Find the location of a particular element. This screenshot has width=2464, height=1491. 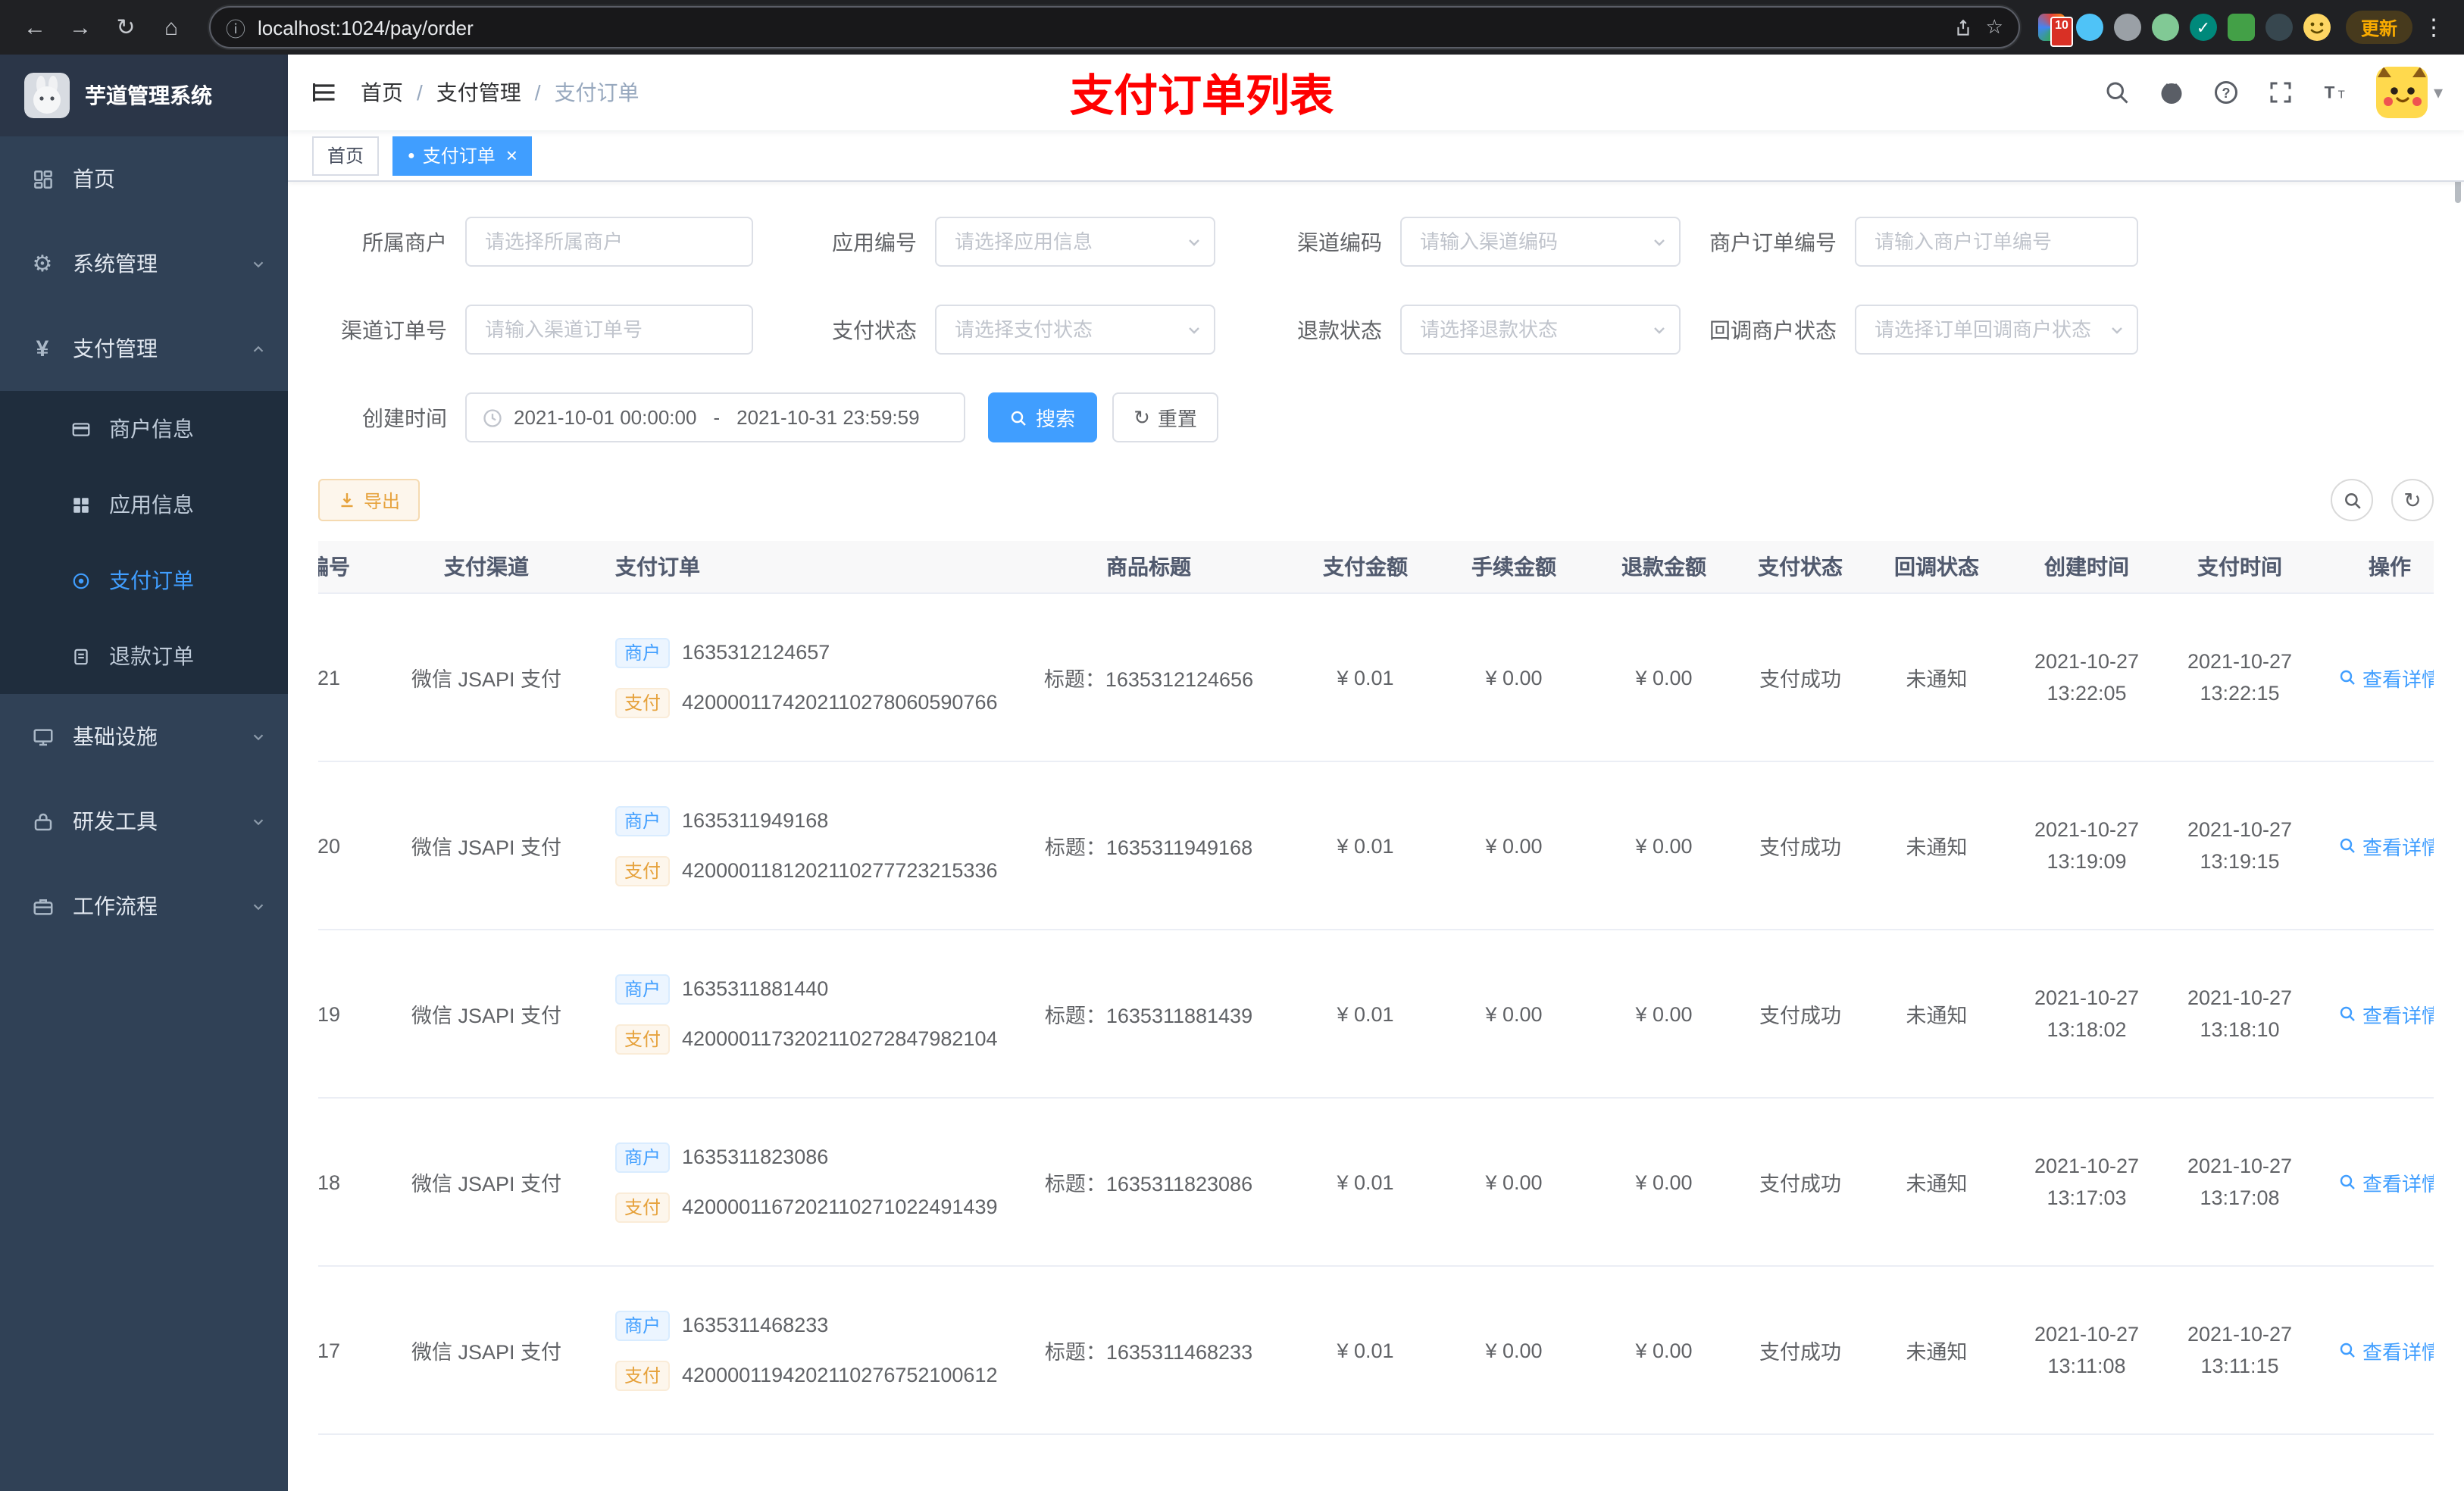

app-select is located at coordinates (1075, 242).